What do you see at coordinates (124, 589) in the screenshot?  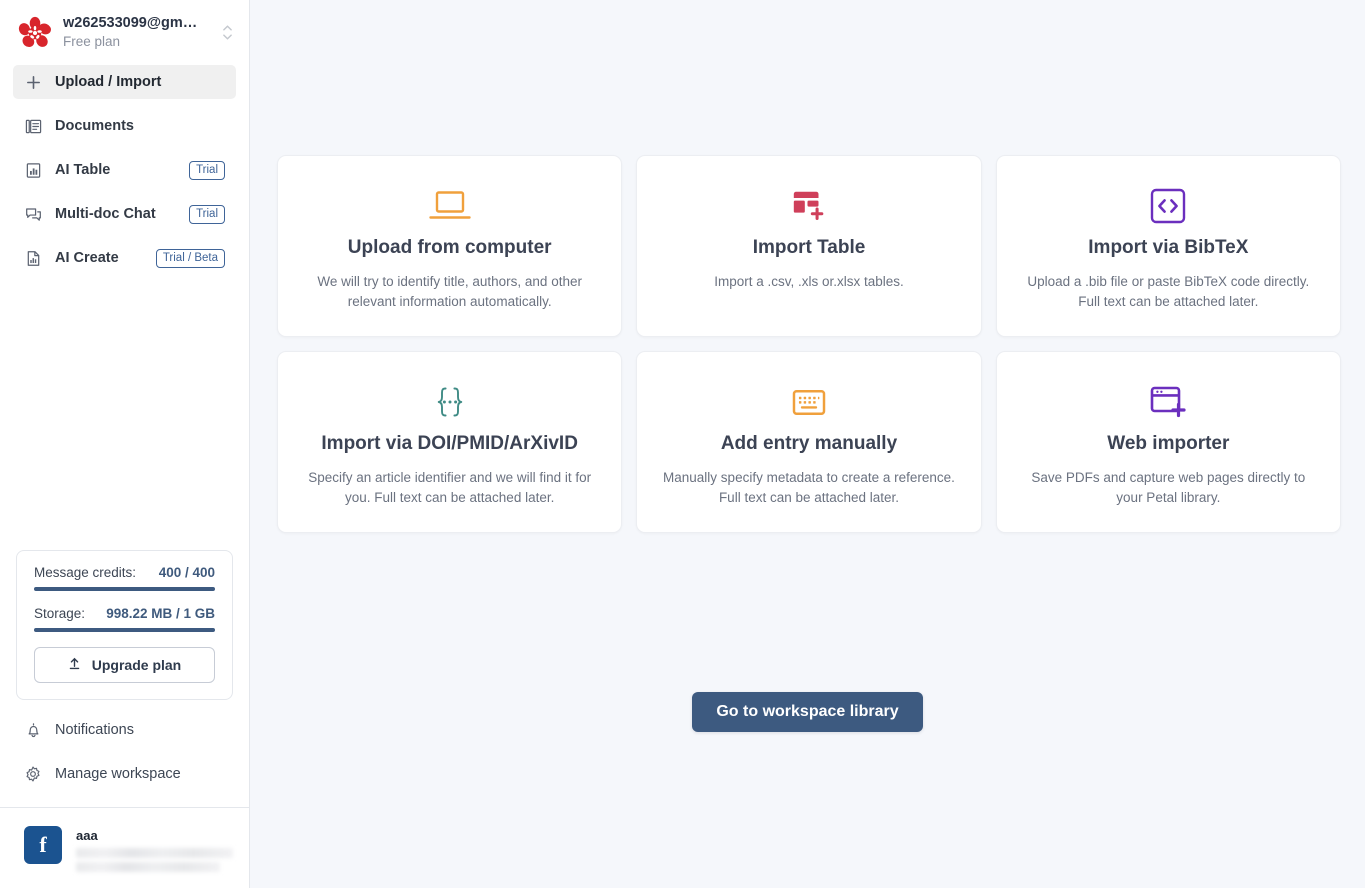 I see `message-credits-progress` at bounding box center [124, 589].